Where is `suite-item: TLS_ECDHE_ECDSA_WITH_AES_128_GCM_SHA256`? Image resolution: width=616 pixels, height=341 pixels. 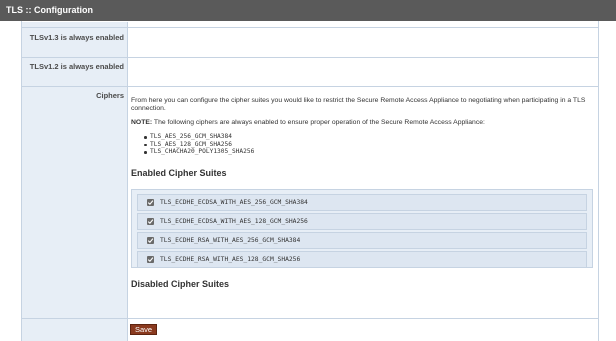 suite-item: TLS_ECDHE_ECDSA_WITH_AES_128_GCM_SHA256 is located at coordinates (362, 221).